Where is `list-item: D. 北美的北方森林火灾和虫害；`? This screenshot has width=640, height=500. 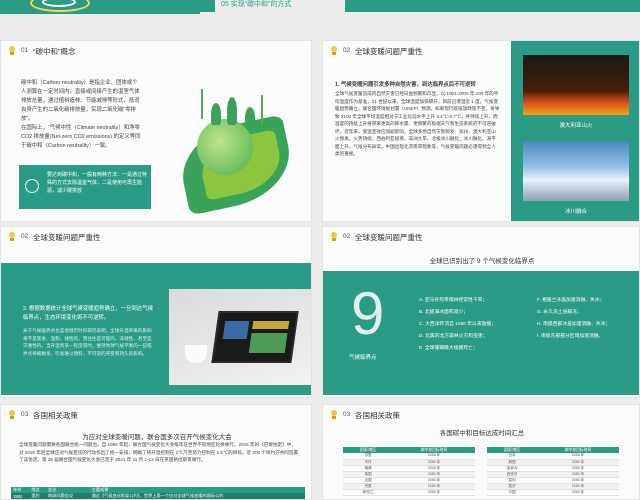
list-item: D. 北美的北方森林火灾和虫害； is located at coordinates (453, 336).